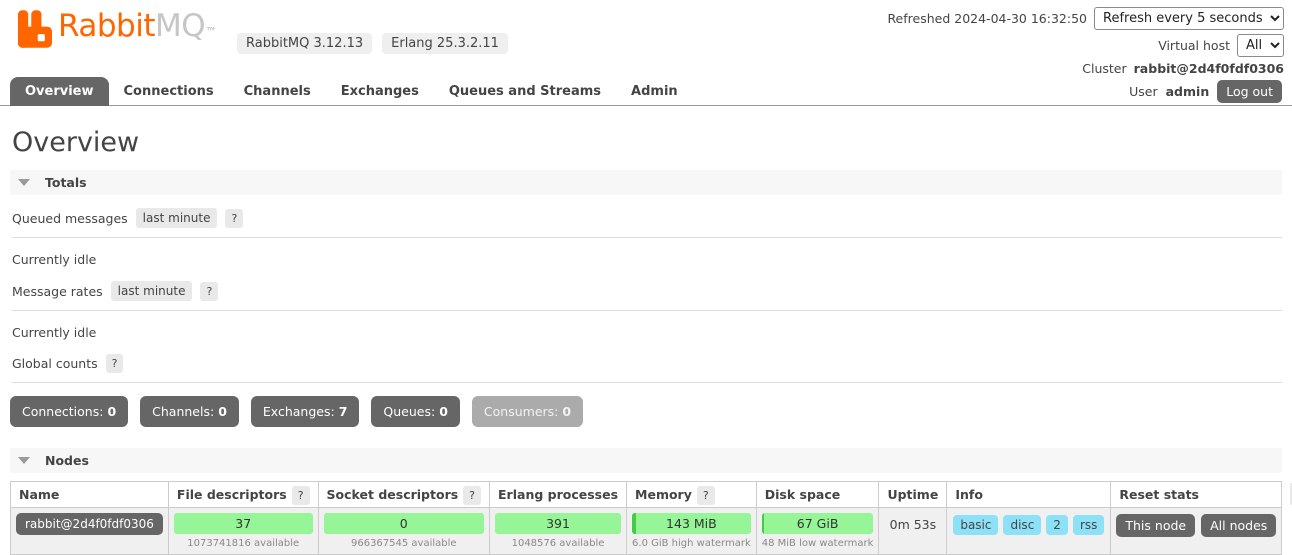 Image resolution: width=1292 pixels, height=555 pixels. What do you see at coordinates (209, 291) in the screenshot?
I see `message-rates-help-icon: ?` at bounding box center [209, 291].